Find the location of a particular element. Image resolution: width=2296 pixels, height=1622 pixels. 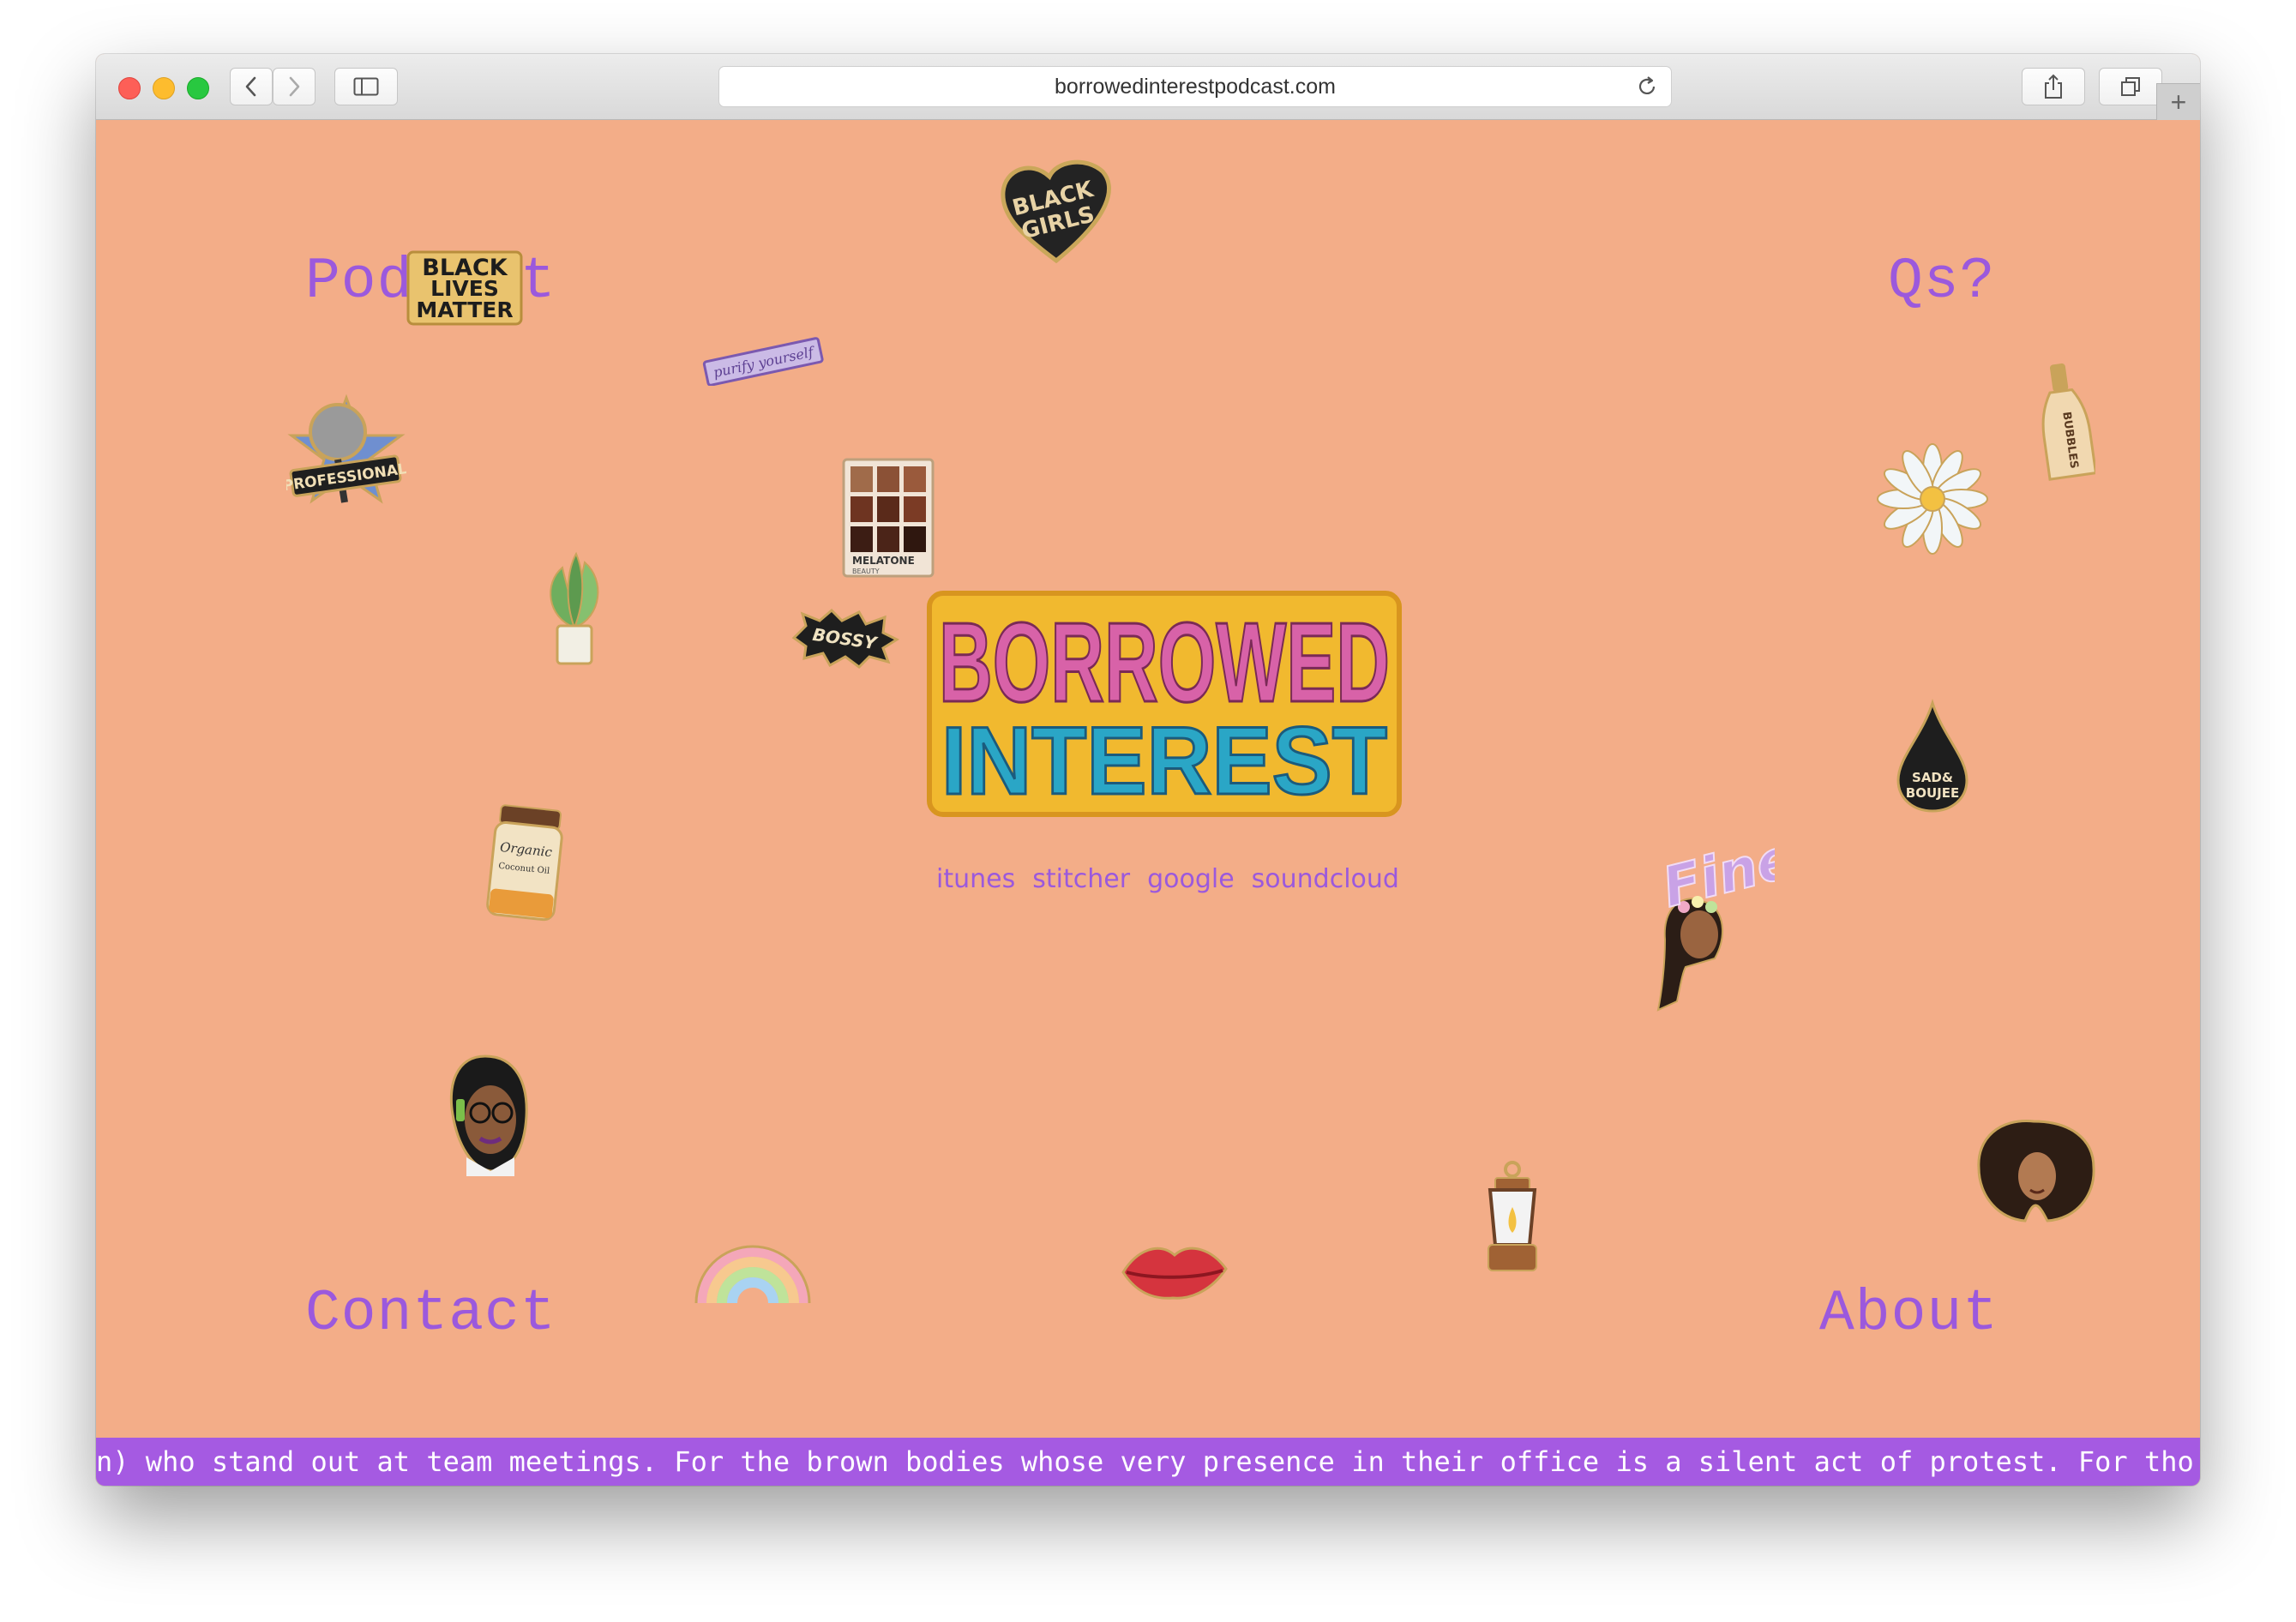

new-tab-button: + is located at coordinates (2178, 101).